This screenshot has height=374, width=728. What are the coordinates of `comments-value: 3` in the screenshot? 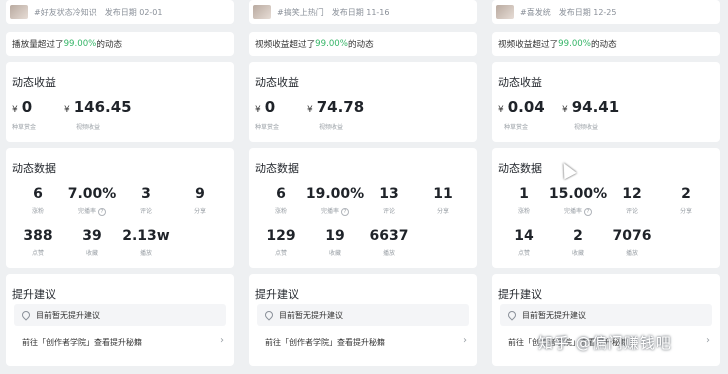 It's located at (146, 194).